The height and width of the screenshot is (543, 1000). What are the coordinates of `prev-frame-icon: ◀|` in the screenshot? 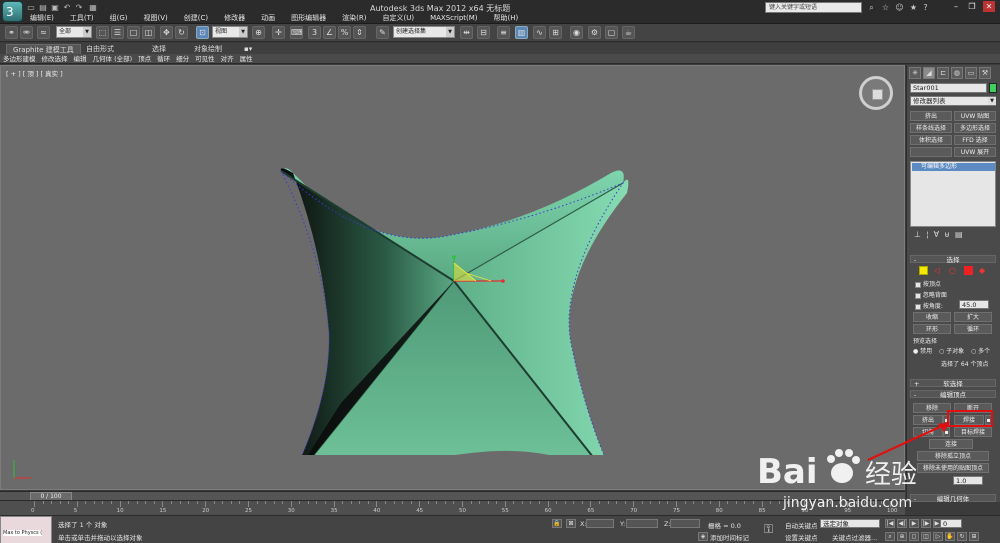 It's located at (902, 523).